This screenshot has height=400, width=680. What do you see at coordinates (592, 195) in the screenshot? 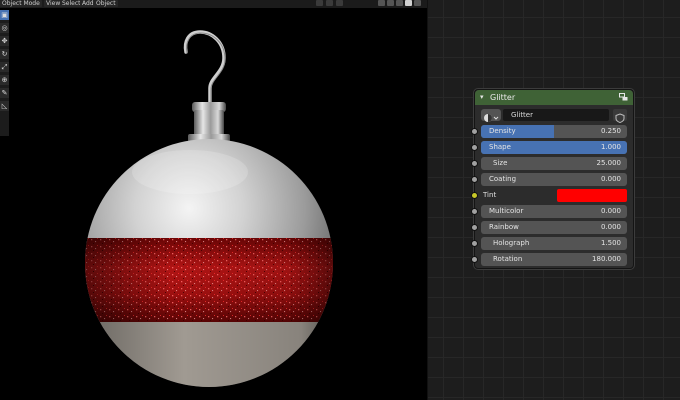
I see `tint-color-swatch` at bounding box center [592, 195].